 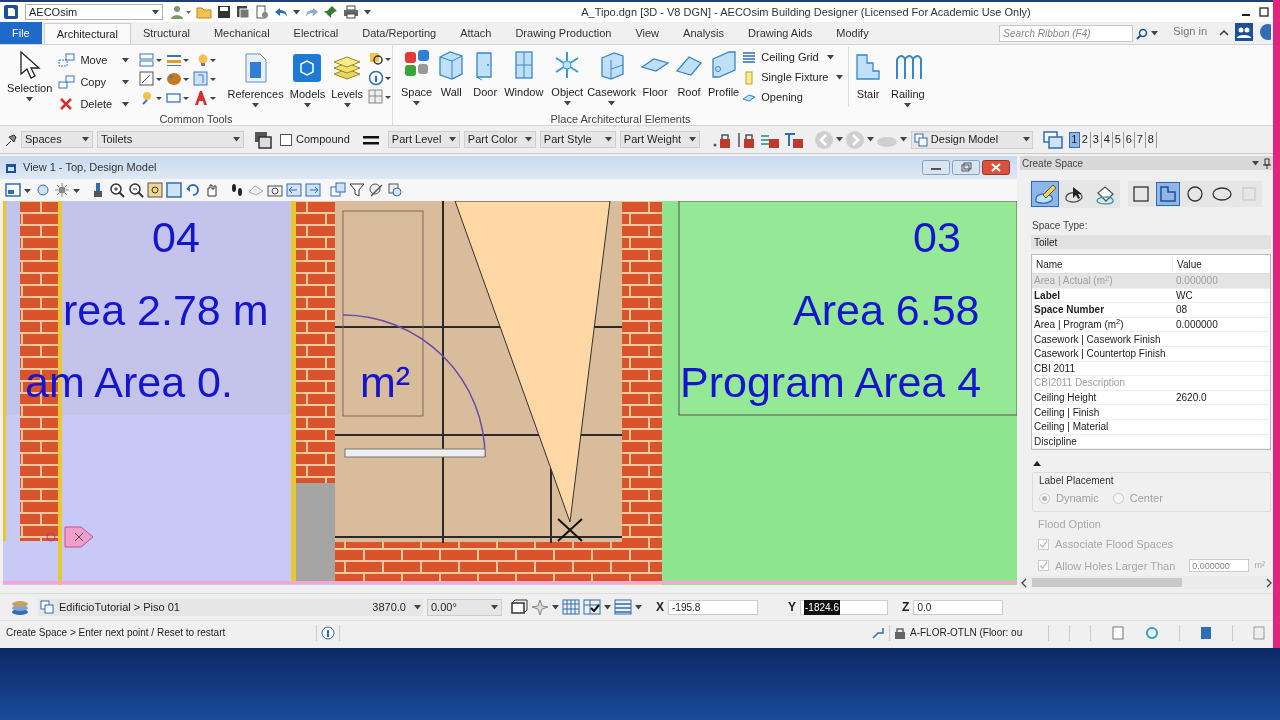 What do you see at coordinates (464, 607) in the screenshot?
I see `angle-dropdown: 0.00°` at bounding box center [464, 607].